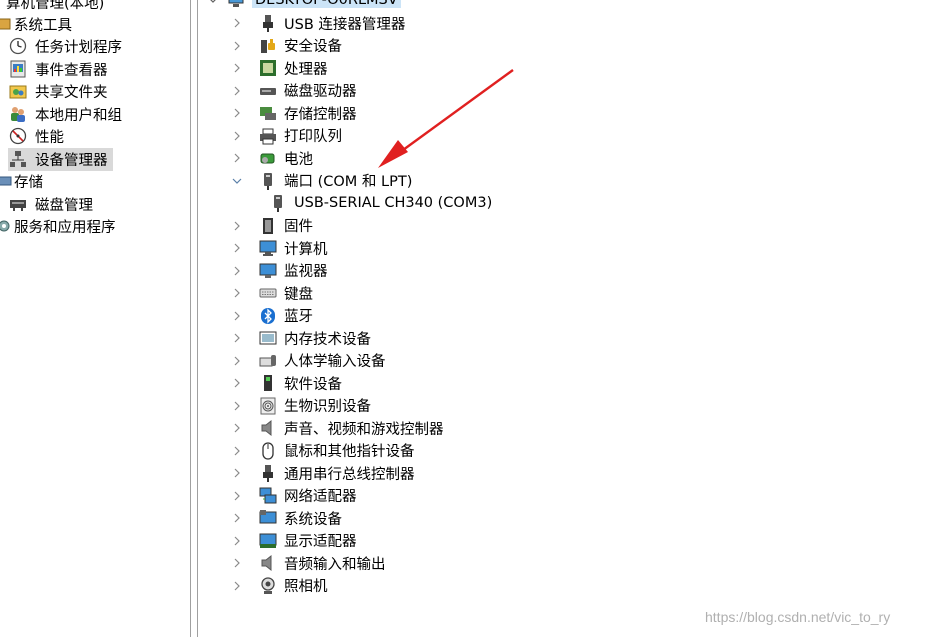  I want to click on tree-item-label: 存储, so click(28, 182).